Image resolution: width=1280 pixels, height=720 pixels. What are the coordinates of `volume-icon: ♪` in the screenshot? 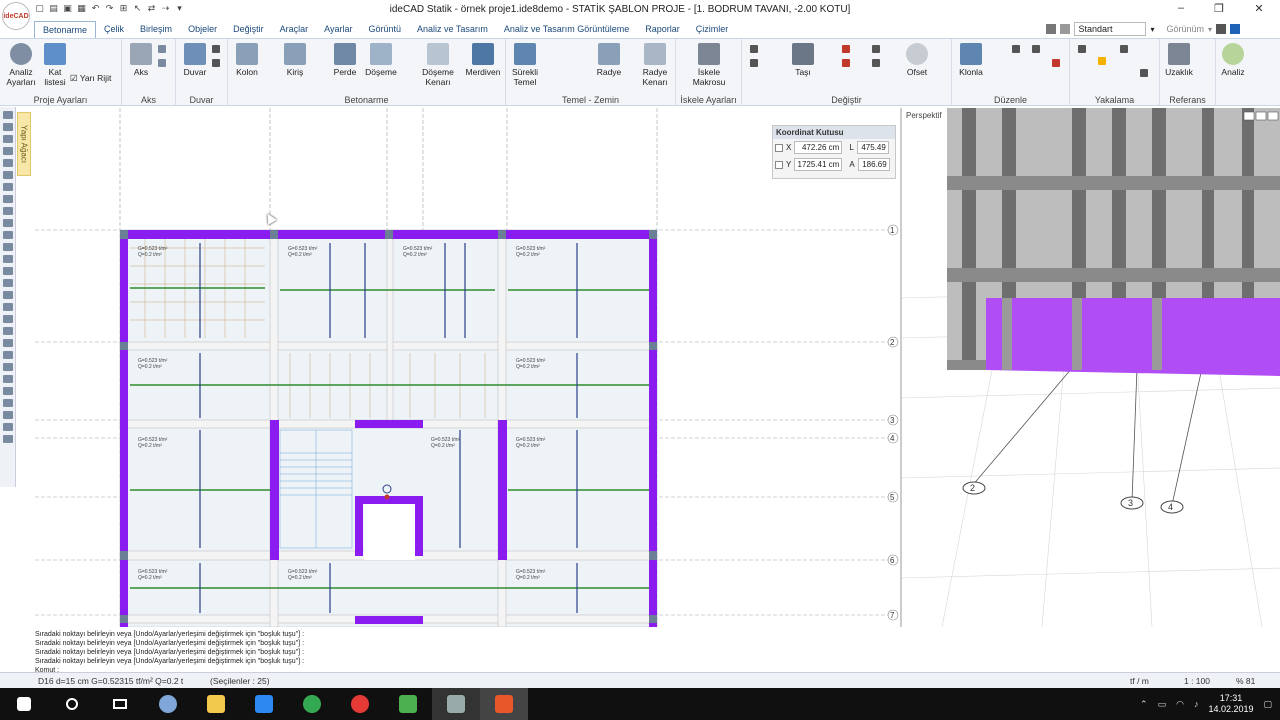 It's located at (1196, 704).